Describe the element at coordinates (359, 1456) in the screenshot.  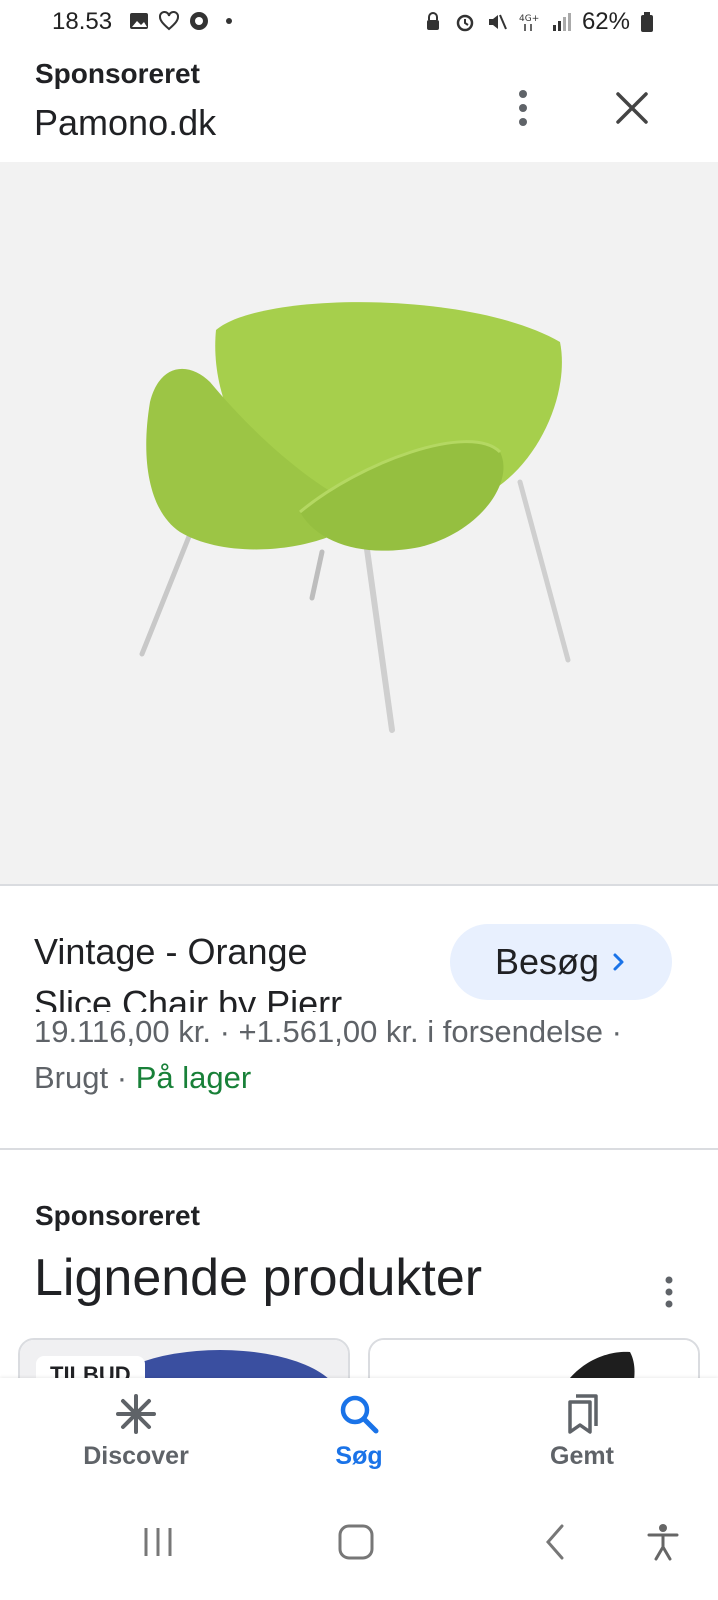
I see `nav-search-label: Søg` at that location.